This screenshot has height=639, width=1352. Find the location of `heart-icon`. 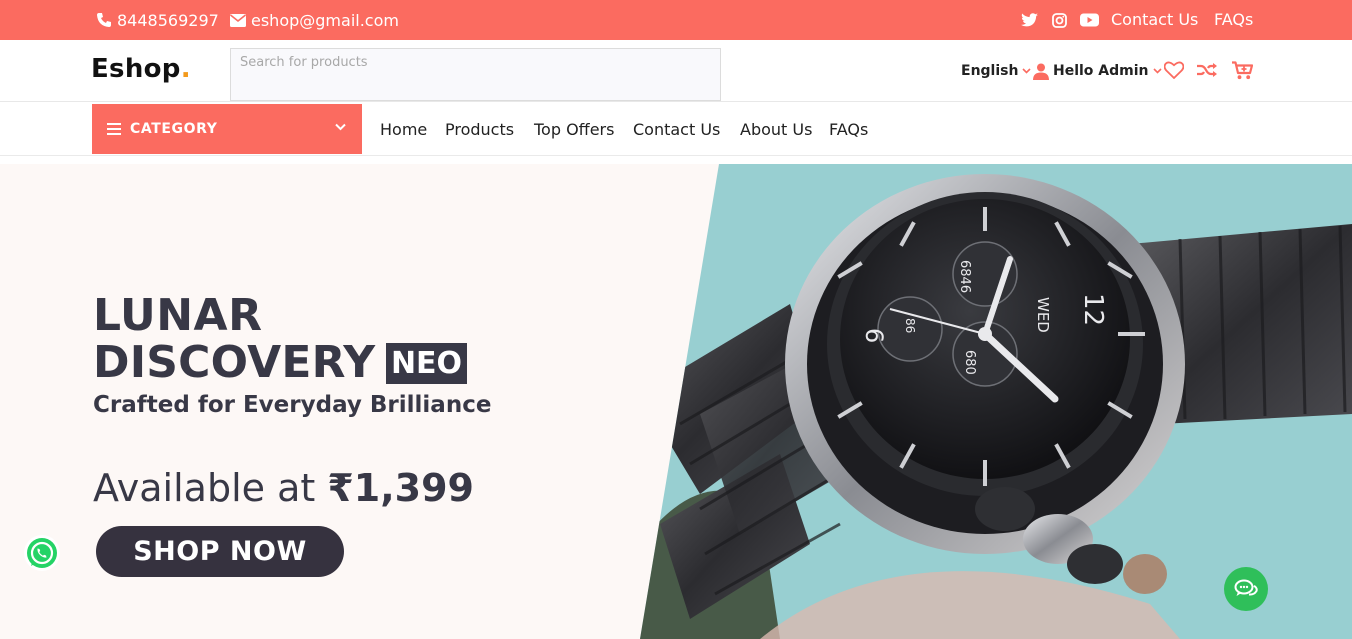

heart-icon is located at coordinates (1174, 70).